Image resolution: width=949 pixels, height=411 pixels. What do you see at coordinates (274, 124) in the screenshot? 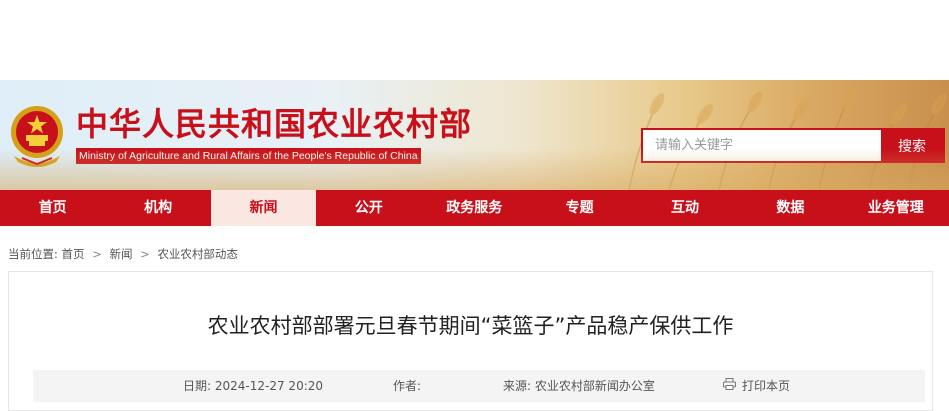
I see `site-title: 中华人民共和国农业农村部` at bounding box center [274, 124].